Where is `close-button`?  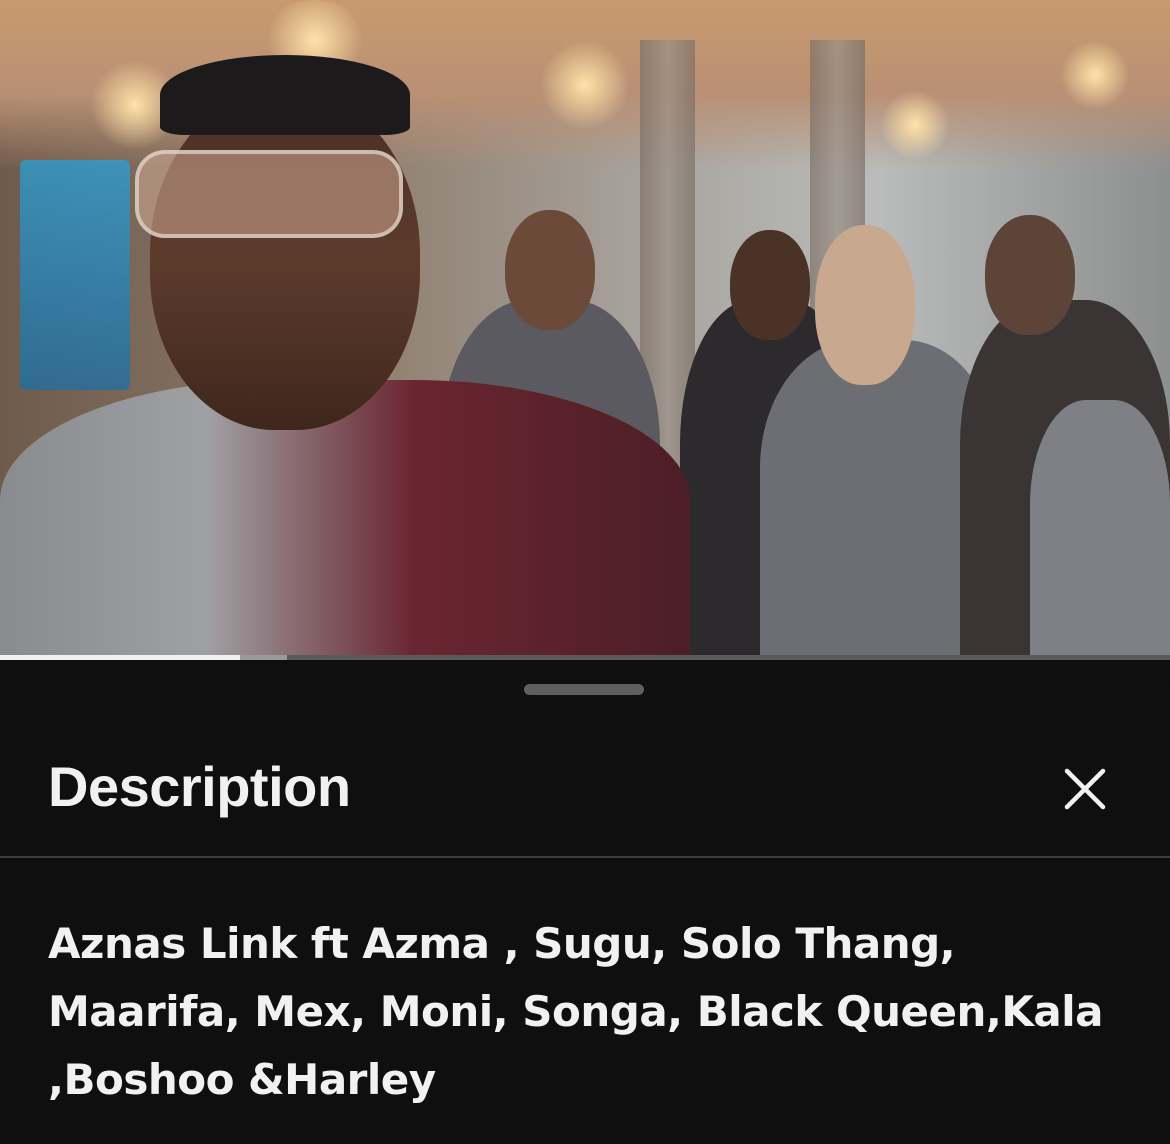 close-button is located at coordinates (1085, 789).